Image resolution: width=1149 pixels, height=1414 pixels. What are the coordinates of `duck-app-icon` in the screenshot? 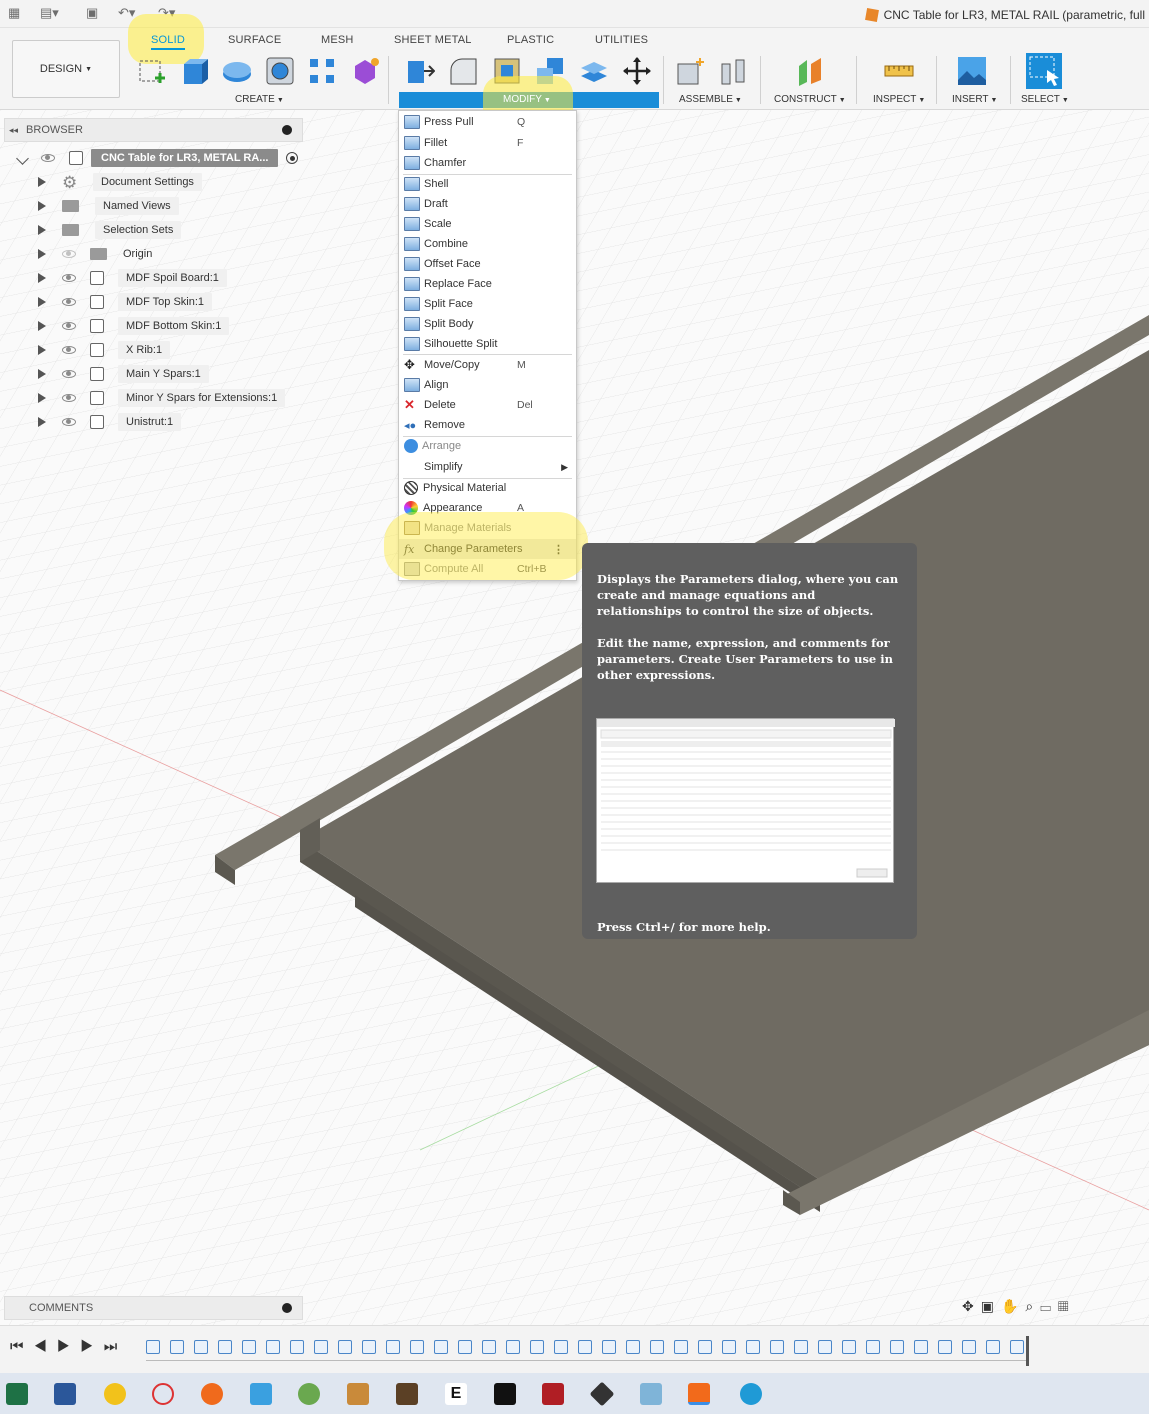 It's located at (115, 1394).